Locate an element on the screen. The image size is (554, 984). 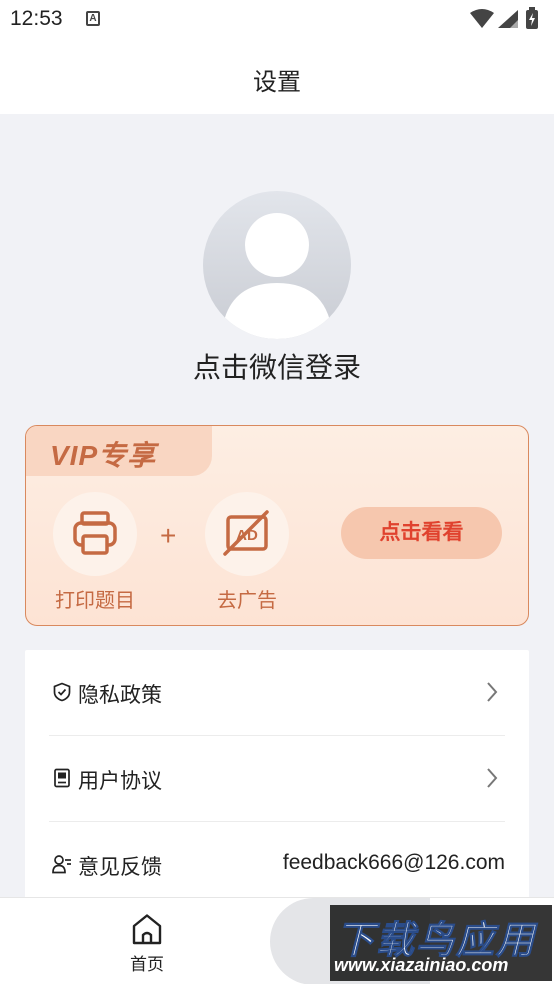
user-silhouette-icon is located at coordinates (277, 276).